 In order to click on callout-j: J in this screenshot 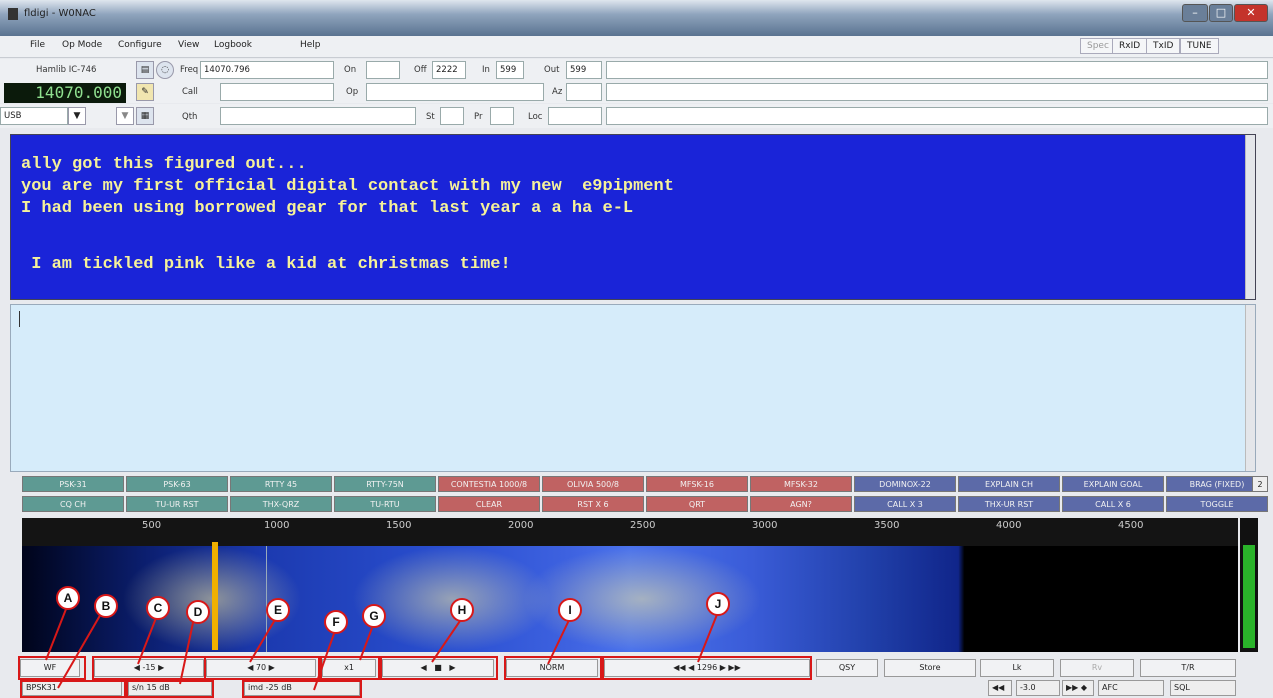, I will do `click(718, 604)`.